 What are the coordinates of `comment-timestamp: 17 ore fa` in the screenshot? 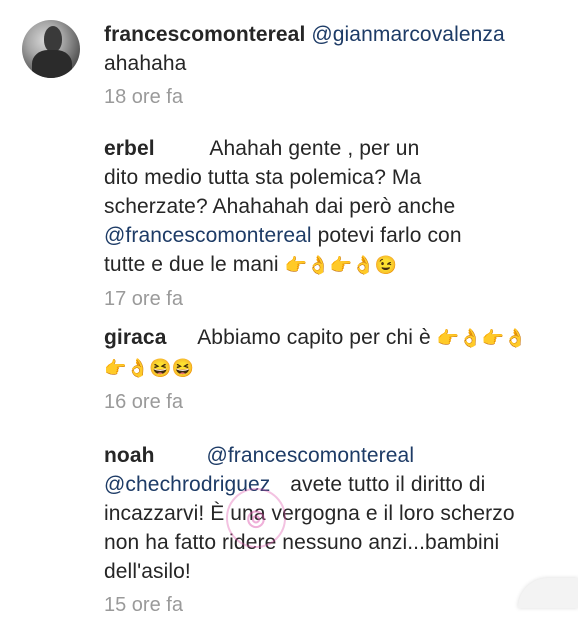 It's located at (143, 299).